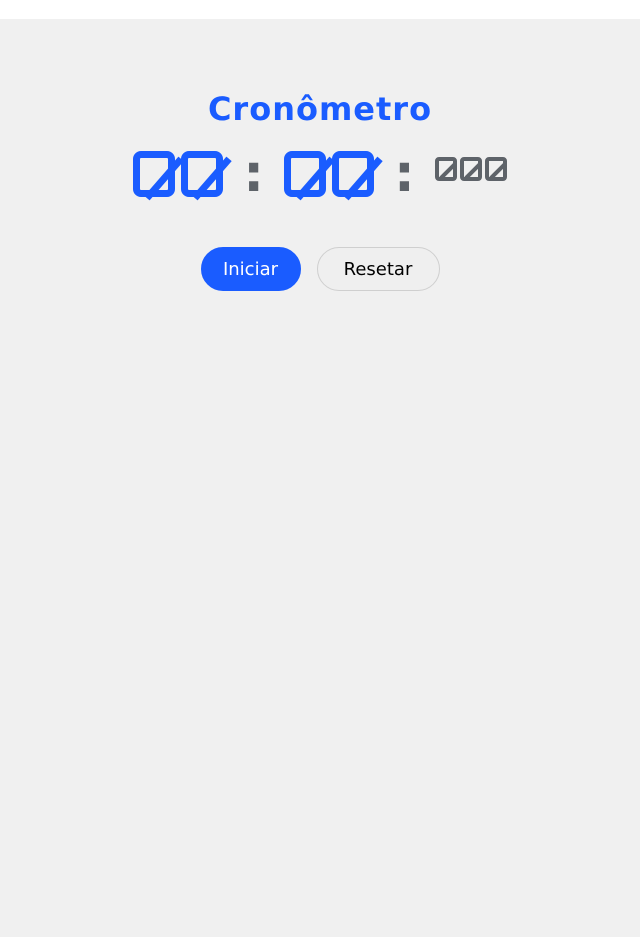 Image resolution: width=640 pixels, height=937 pixels. I want to click on page-title: Cronômetro, so click(320, 109).